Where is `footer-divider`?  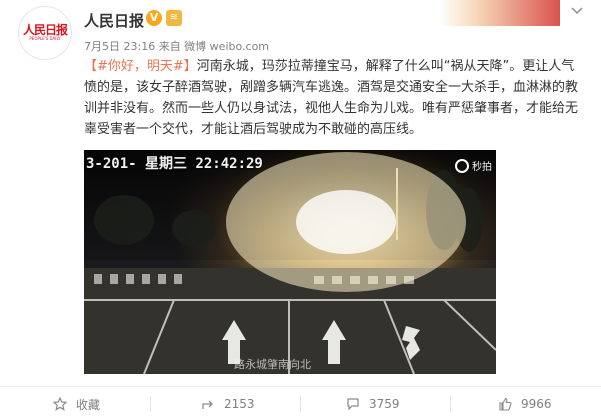 footer-divider is located at coordinates (300, 386).